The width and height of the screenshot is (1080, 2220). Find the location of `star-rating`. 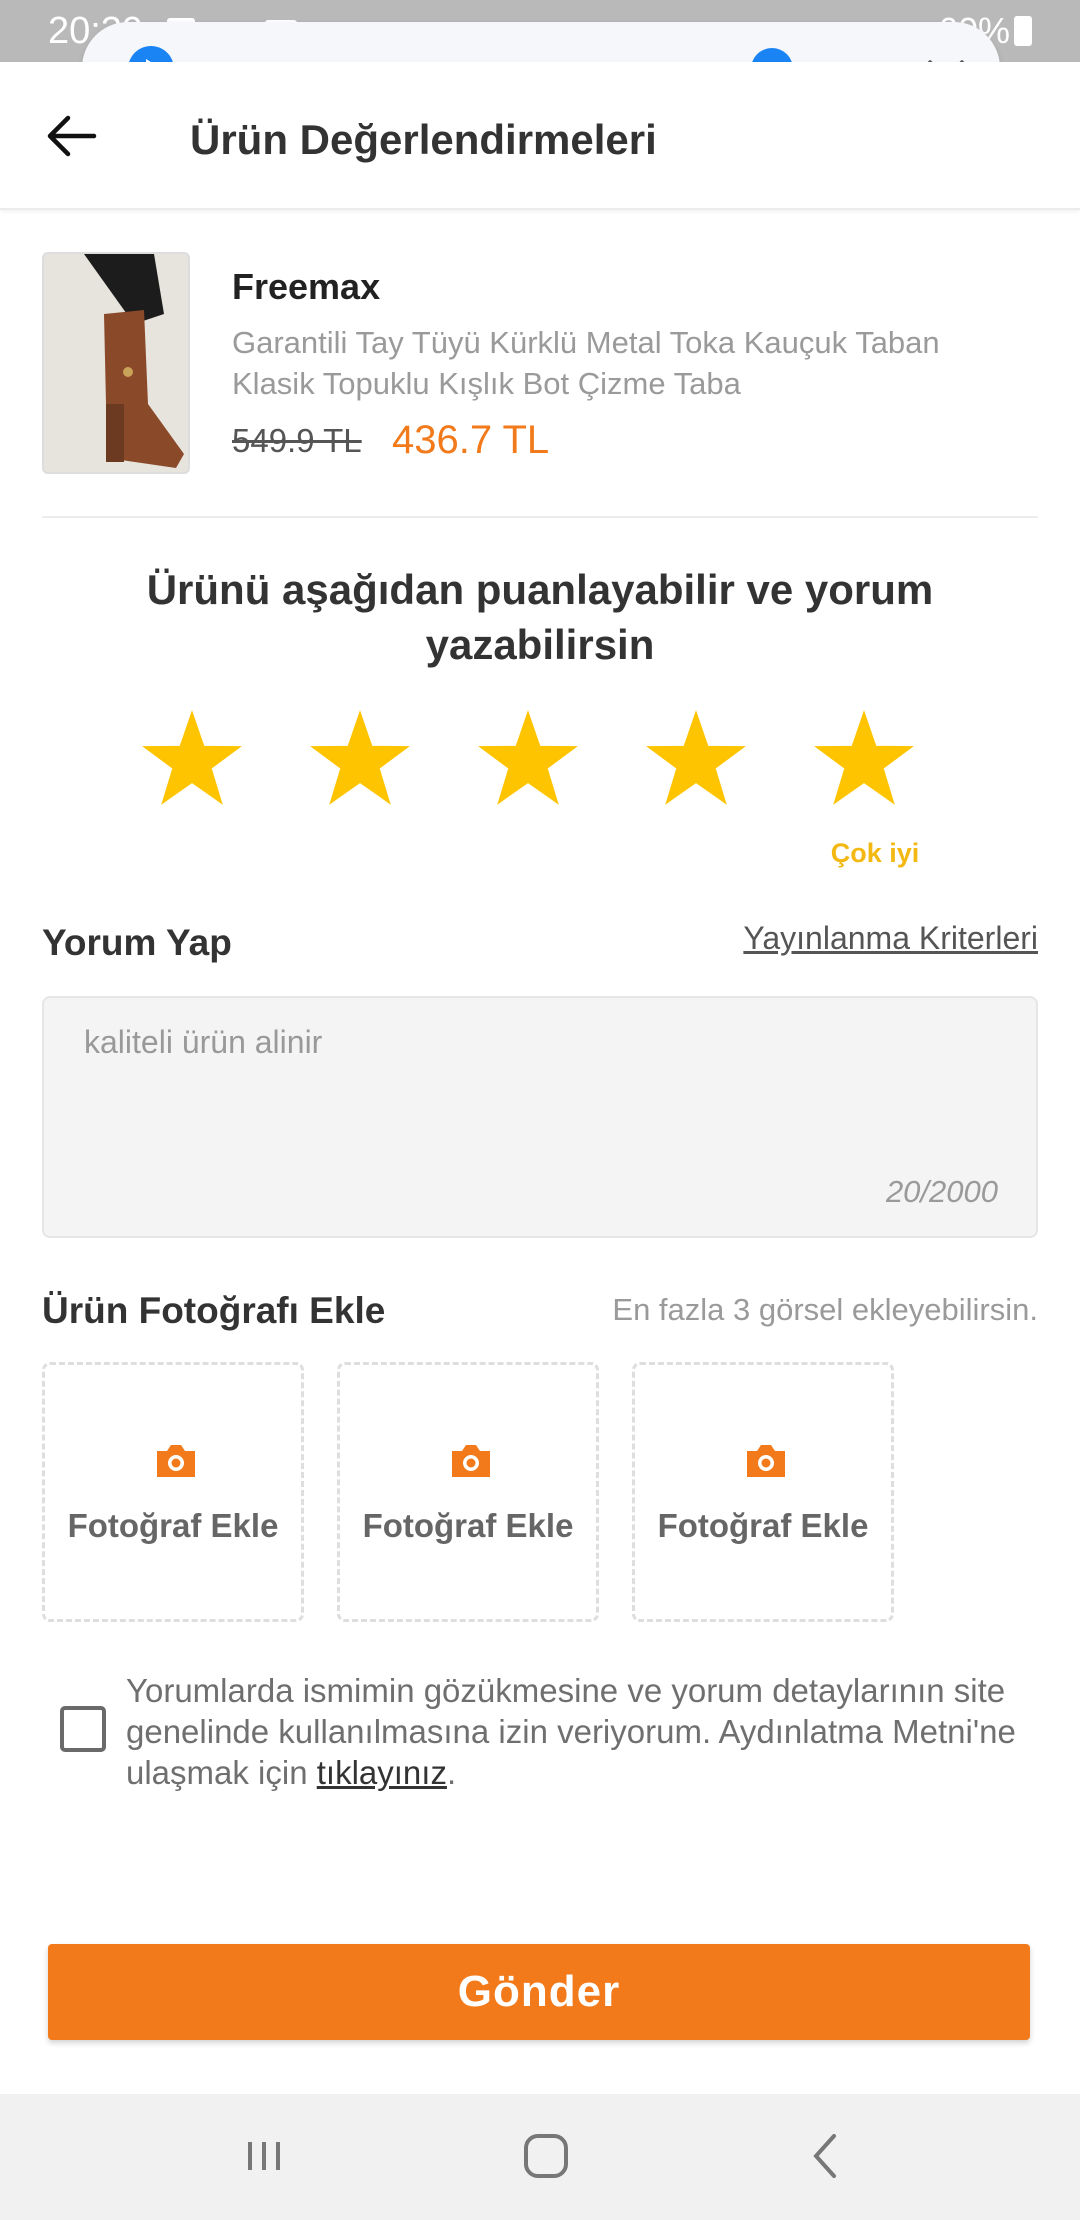

star-rating is located at coordinates (540, 768).